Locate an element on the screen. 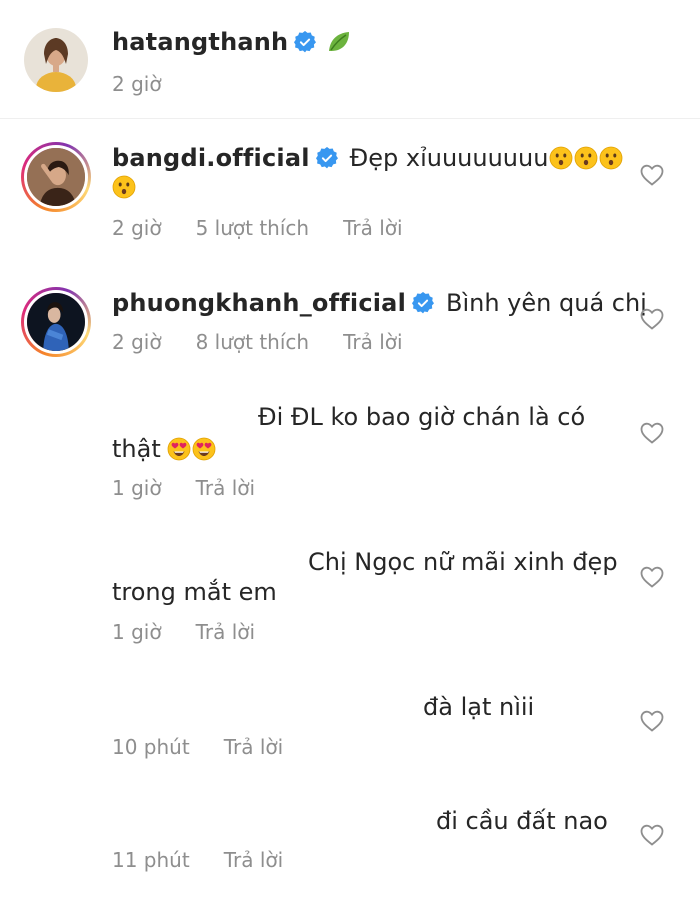  avatar-phuongkhanh-official is located at coordinates (56, 322).